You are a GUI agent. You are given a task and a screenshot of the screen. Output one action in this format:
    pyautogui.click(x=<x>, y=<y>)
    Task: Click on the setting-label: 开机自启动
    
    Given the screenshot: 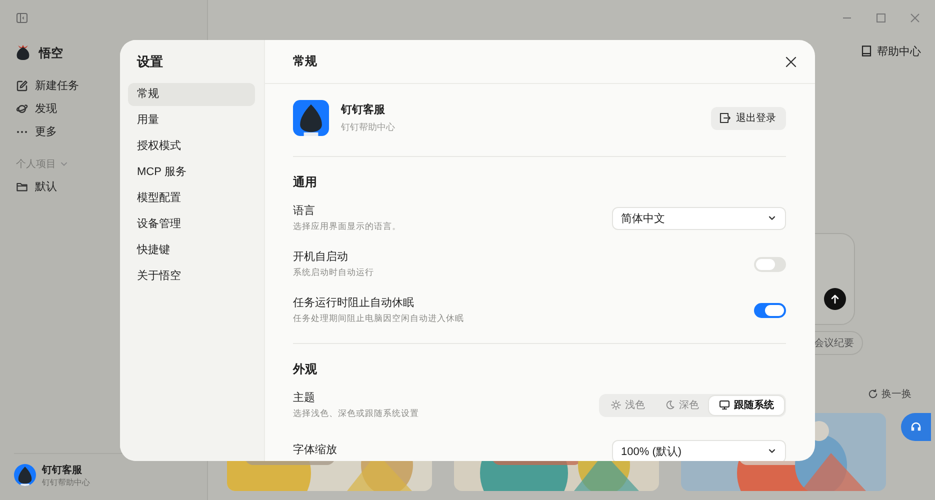 What is the action you would take?
    pyautogui.click(x=321, y=257)
    